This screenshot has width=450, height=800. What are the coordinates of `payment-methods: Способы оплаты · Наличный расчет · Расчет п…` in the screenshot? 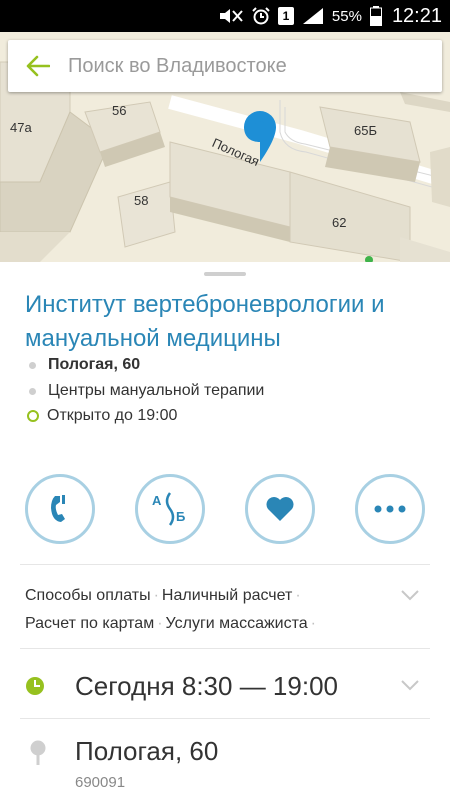 It's located at (205, 610).